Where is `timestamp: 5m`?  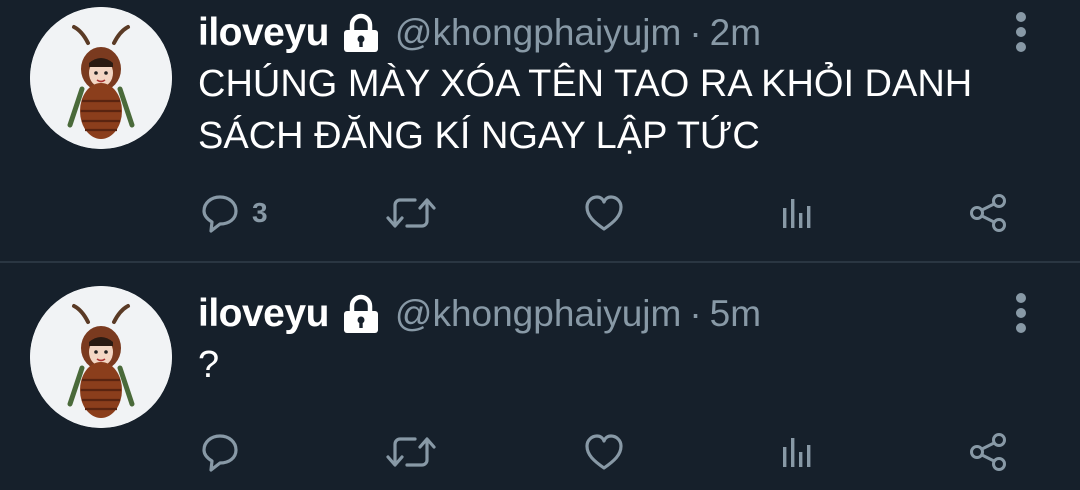
timestamp: 5m is located at coordinates (735, 314).